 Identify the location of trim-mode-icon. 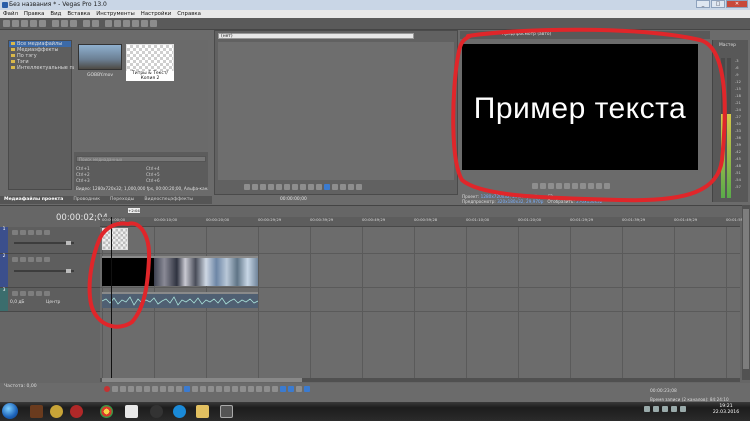
(327, 187).